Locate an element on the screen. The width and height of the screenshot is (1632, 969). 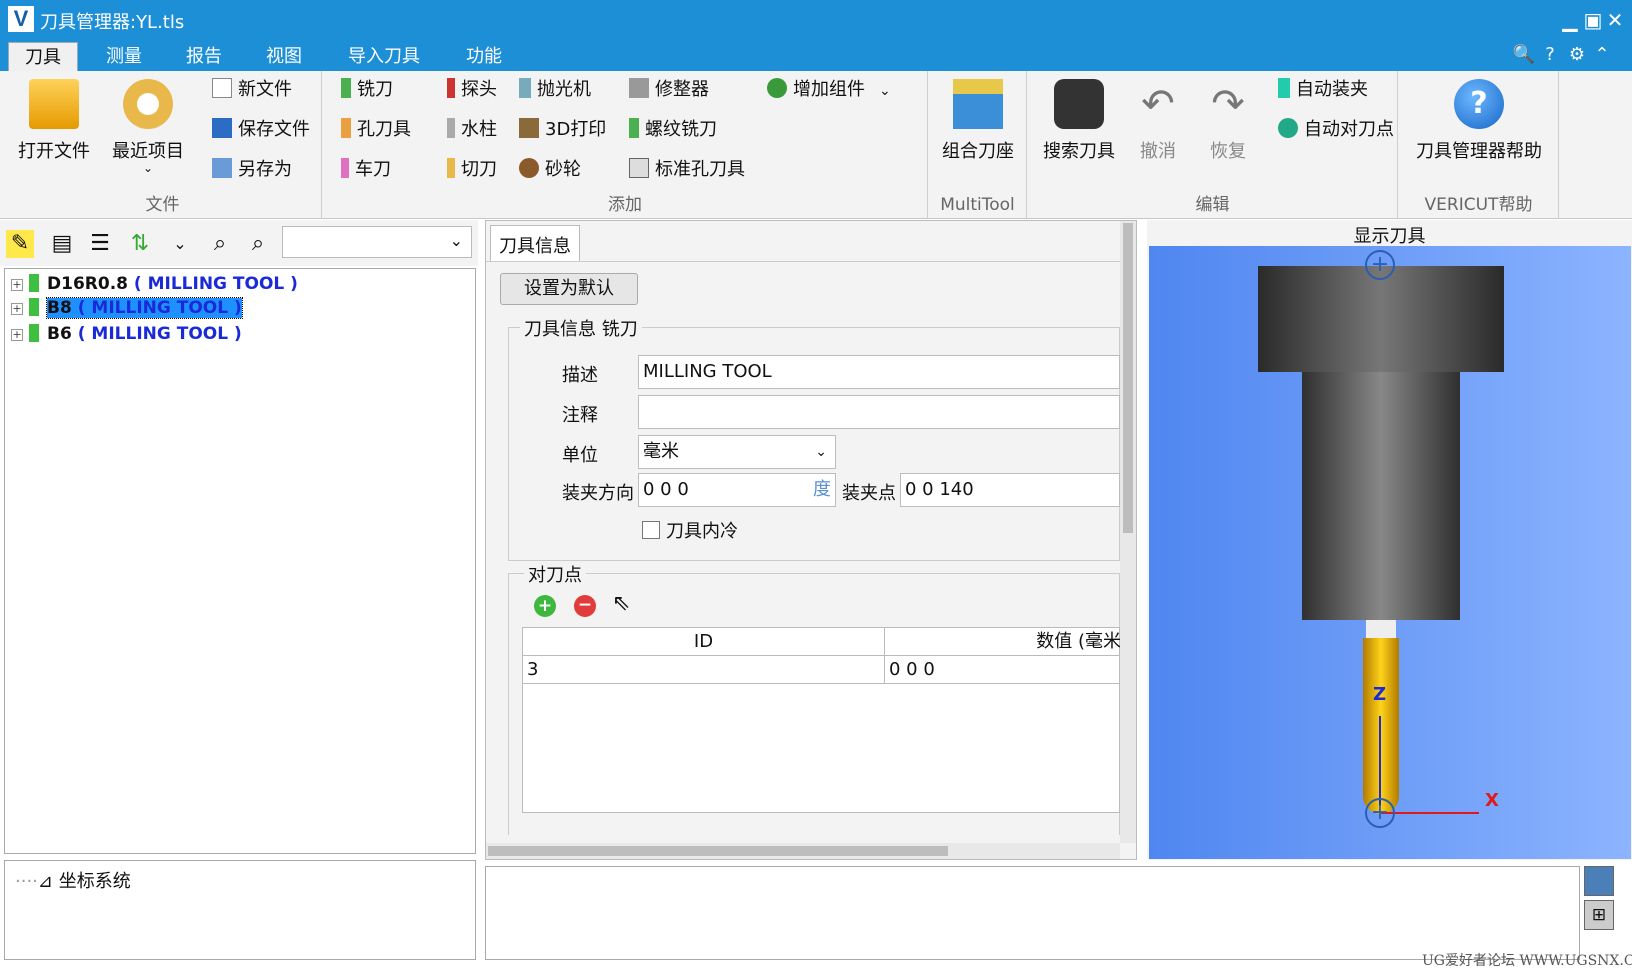
multitool-group-label: MultiTool is located at coordinates (977, 205).